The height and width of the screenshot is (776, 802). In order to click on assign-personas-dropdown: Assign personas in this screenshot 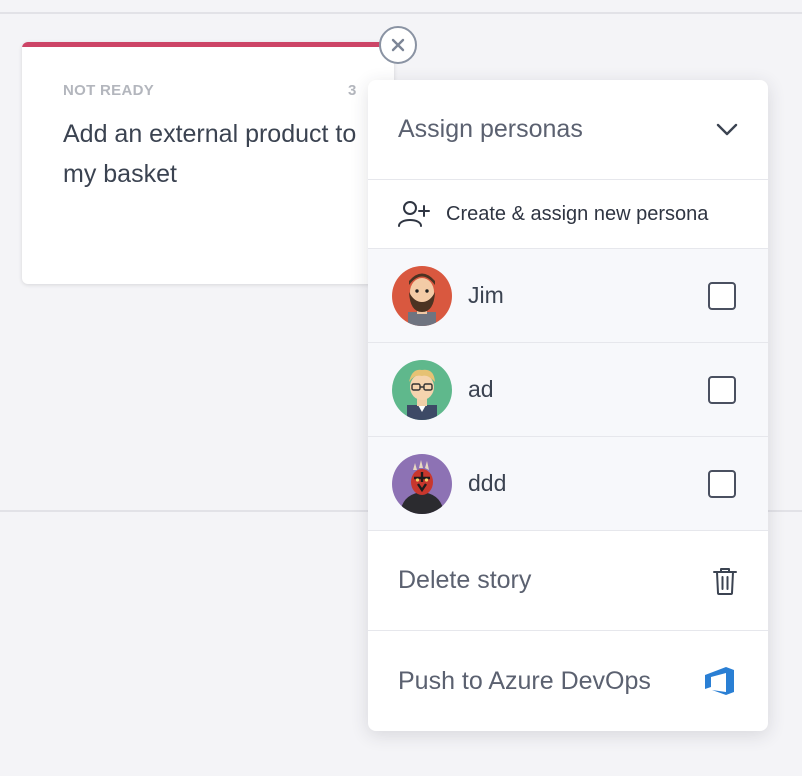, I will do `click(568, 130)`.